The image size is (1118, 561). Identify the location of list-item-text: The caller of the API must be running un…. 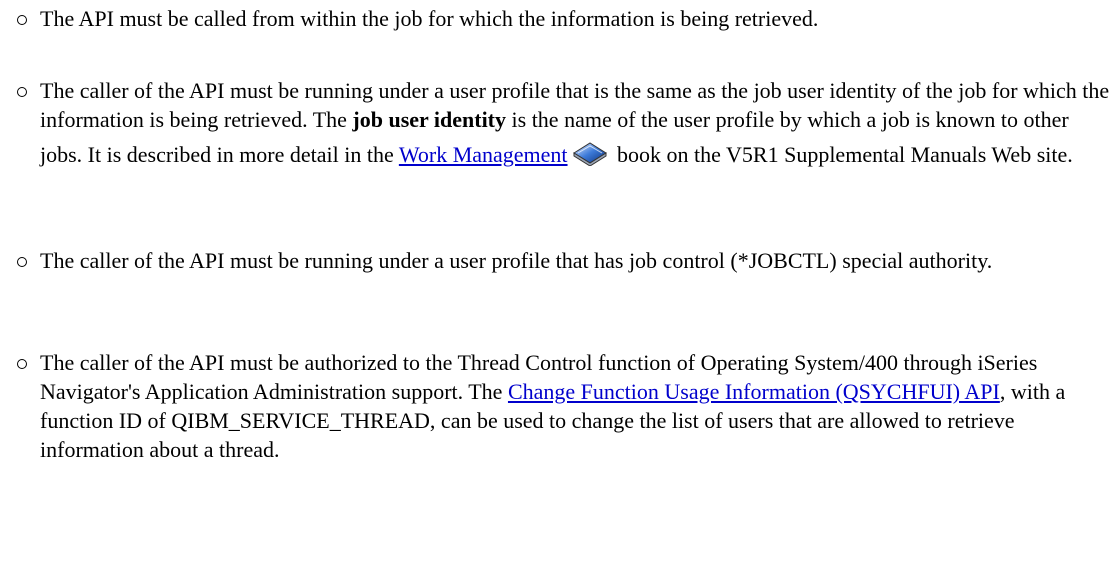
(575, 260).